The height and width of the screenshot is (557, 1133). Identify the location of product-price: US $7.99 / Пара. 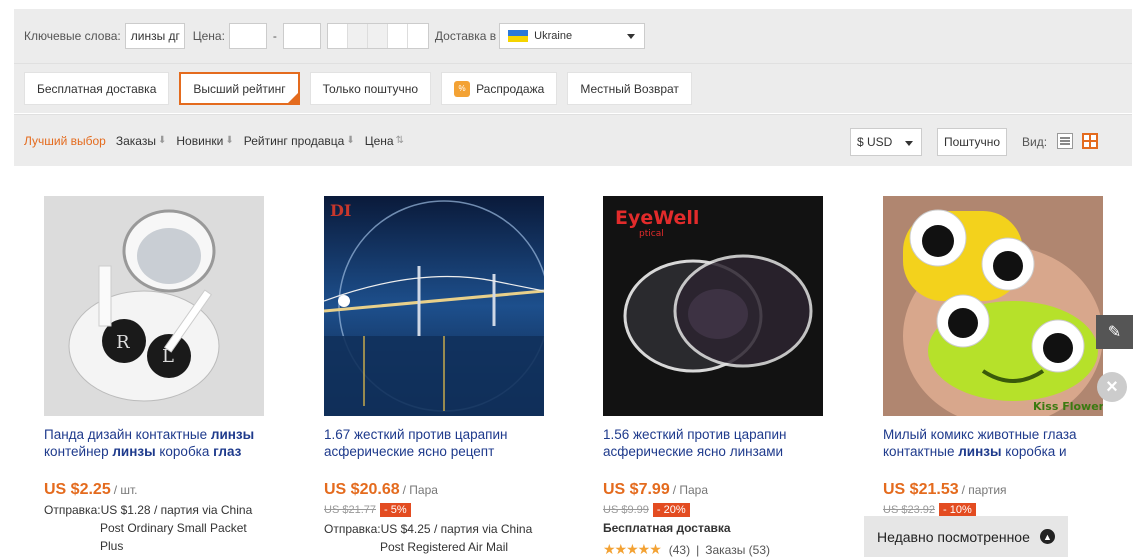
(723, 490).